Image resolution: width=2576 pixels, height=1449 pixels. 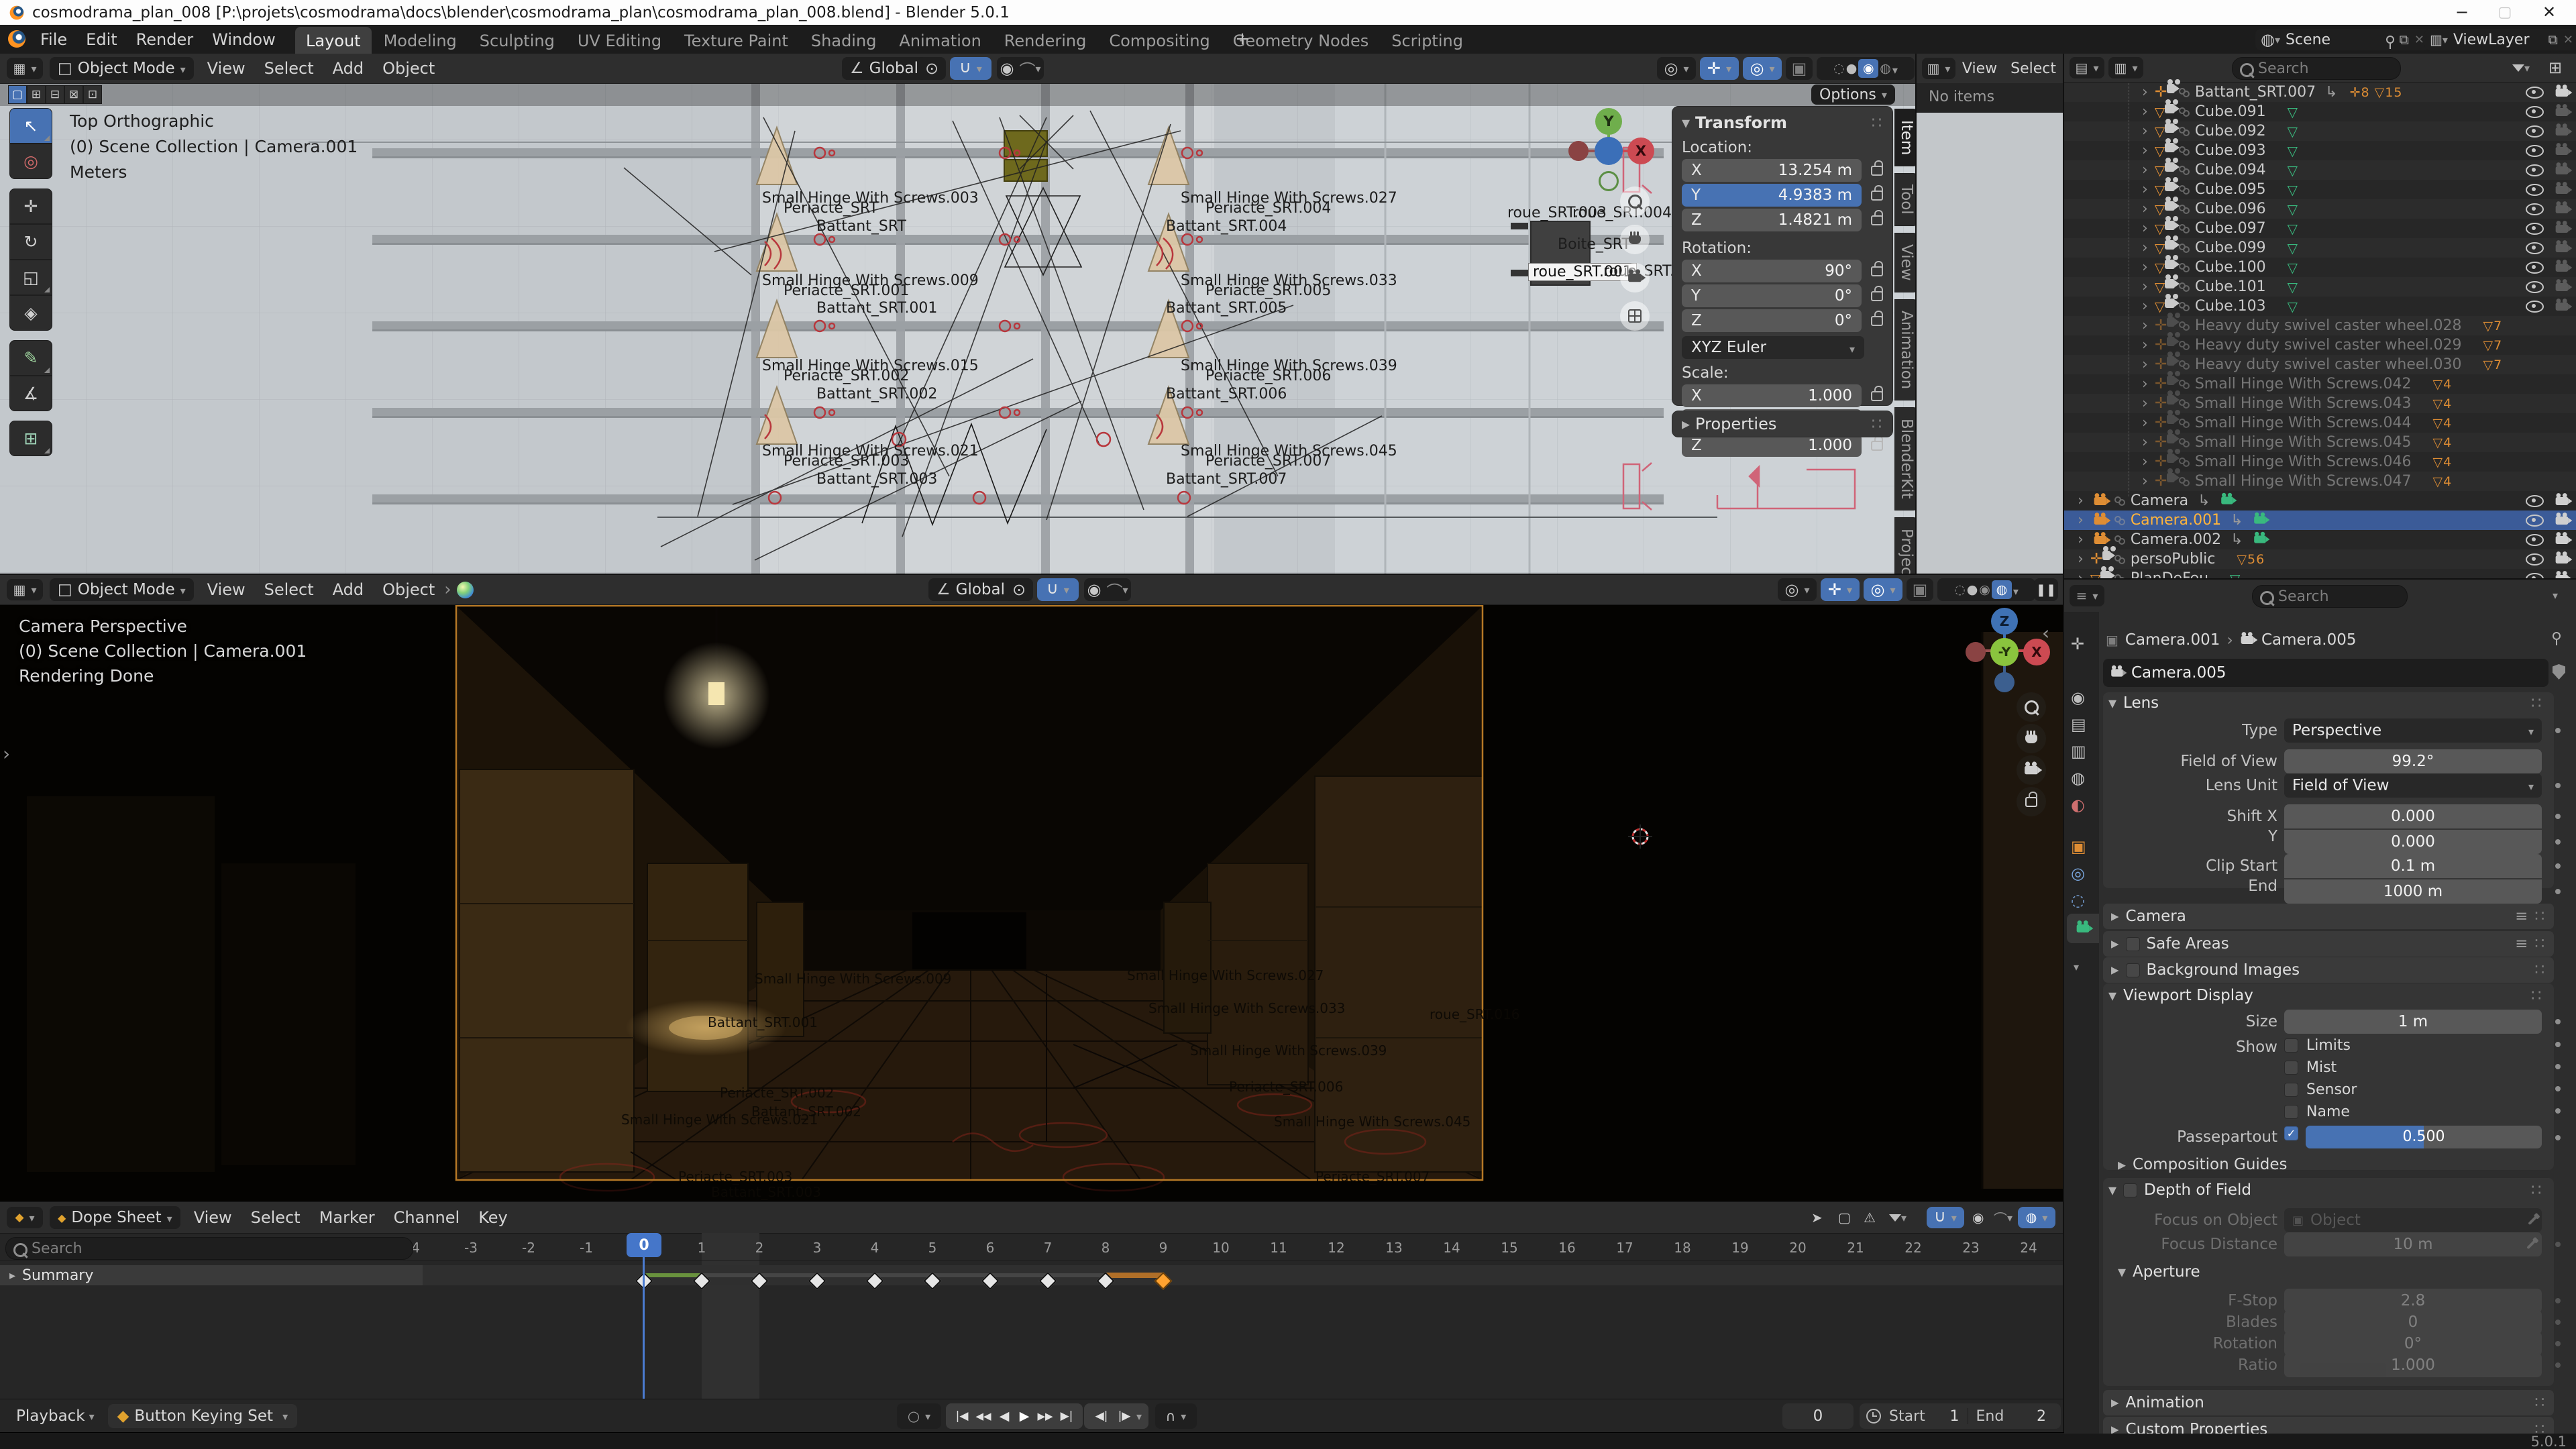 I want to click on dope-menu-item: Select, so click(x=275, y=1217).